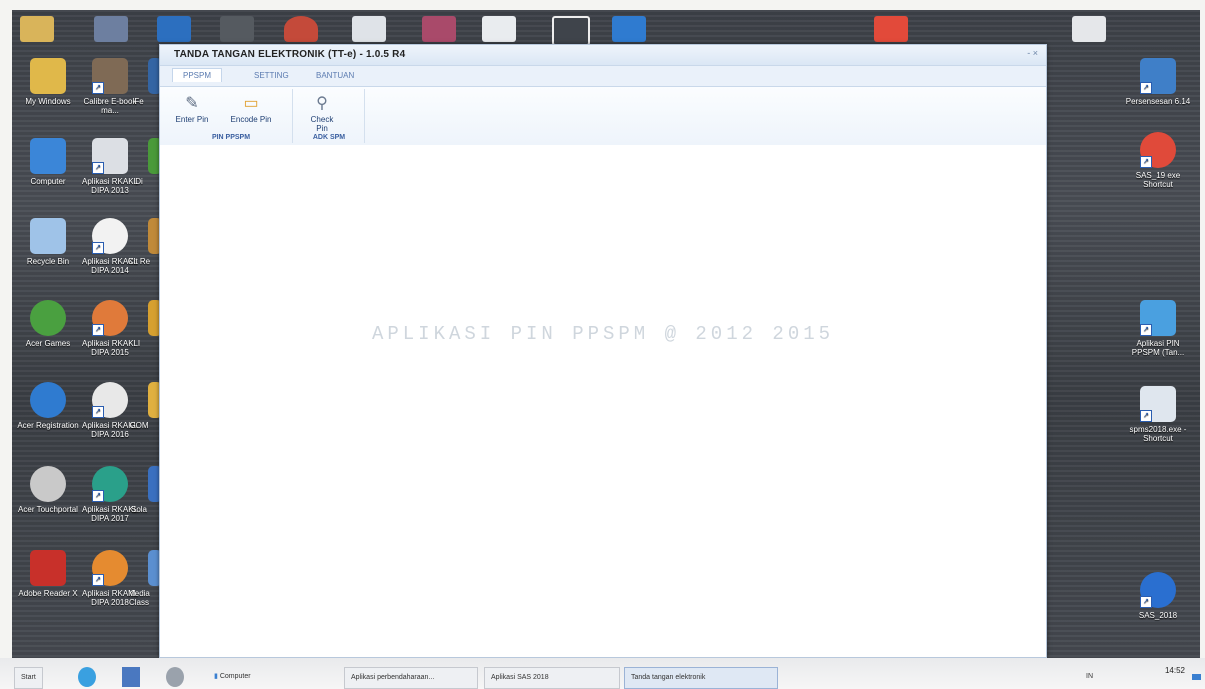  I want to click on browser-icon, so click(87, 677).